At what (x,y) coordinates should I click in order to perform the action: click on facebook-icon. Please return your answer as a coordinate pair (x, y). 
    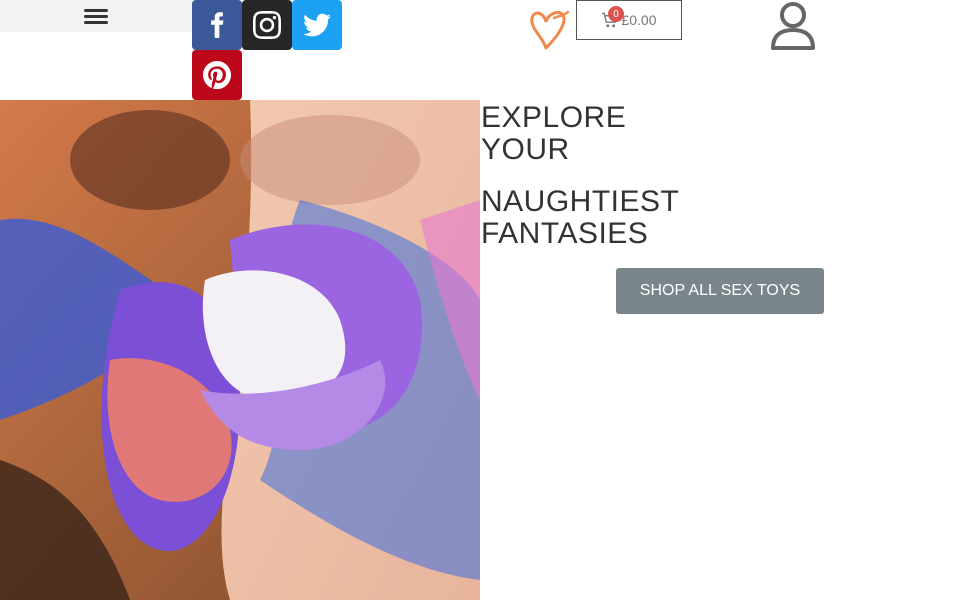
    Looking at the image, I should click on (217, 25).